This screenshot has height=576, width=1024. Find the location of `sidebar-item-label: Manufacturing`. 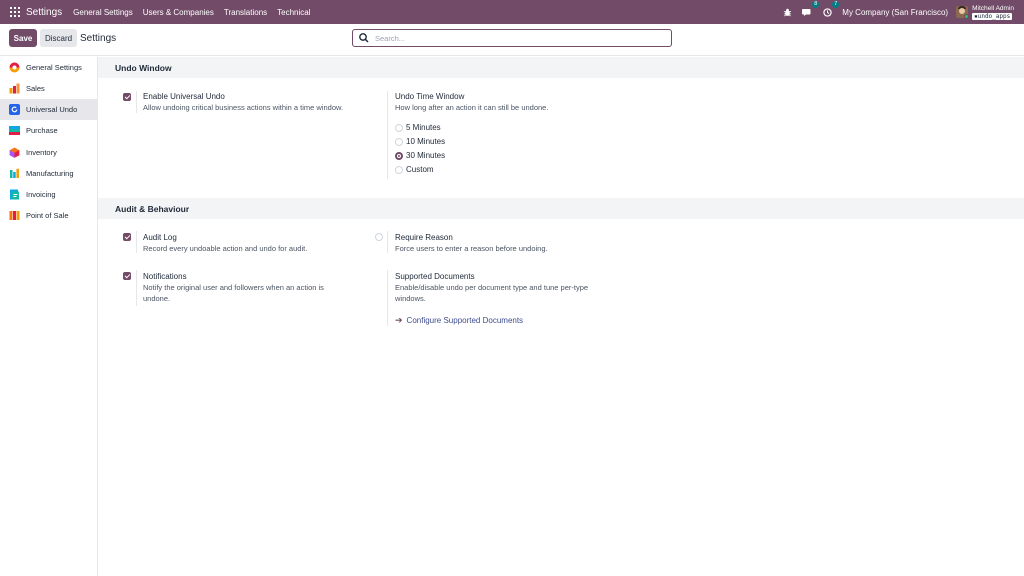

sidebar-item-label: Manufacturing is located at coordinates (50, 173).